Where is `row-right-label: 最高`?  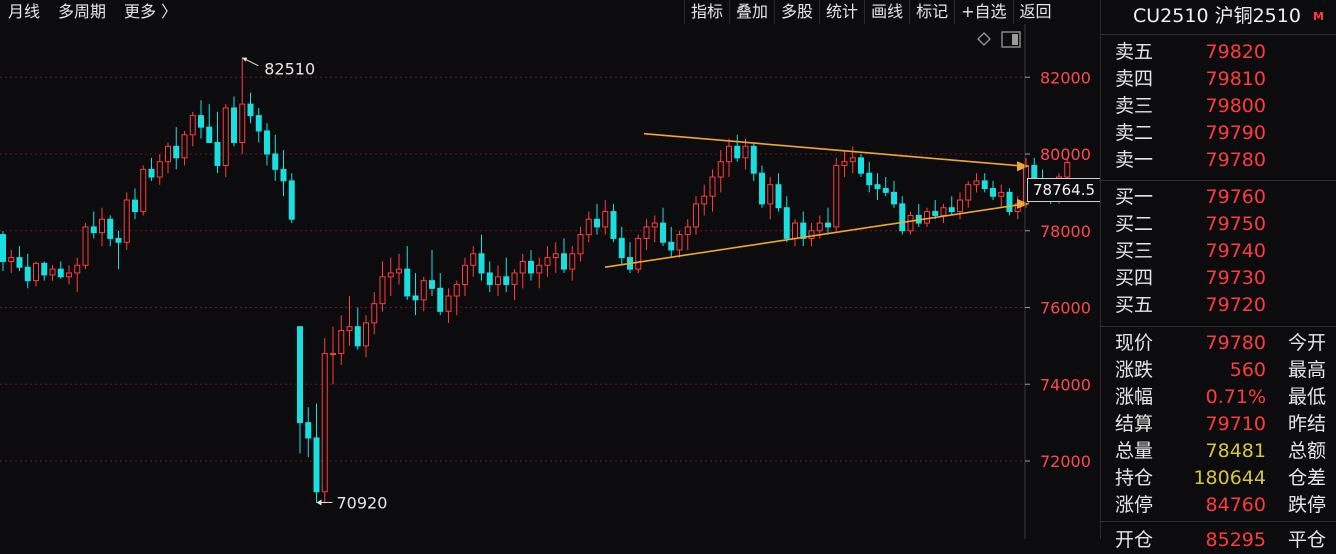
row-right-label: 最高 is located at coordinates (1307, 370).